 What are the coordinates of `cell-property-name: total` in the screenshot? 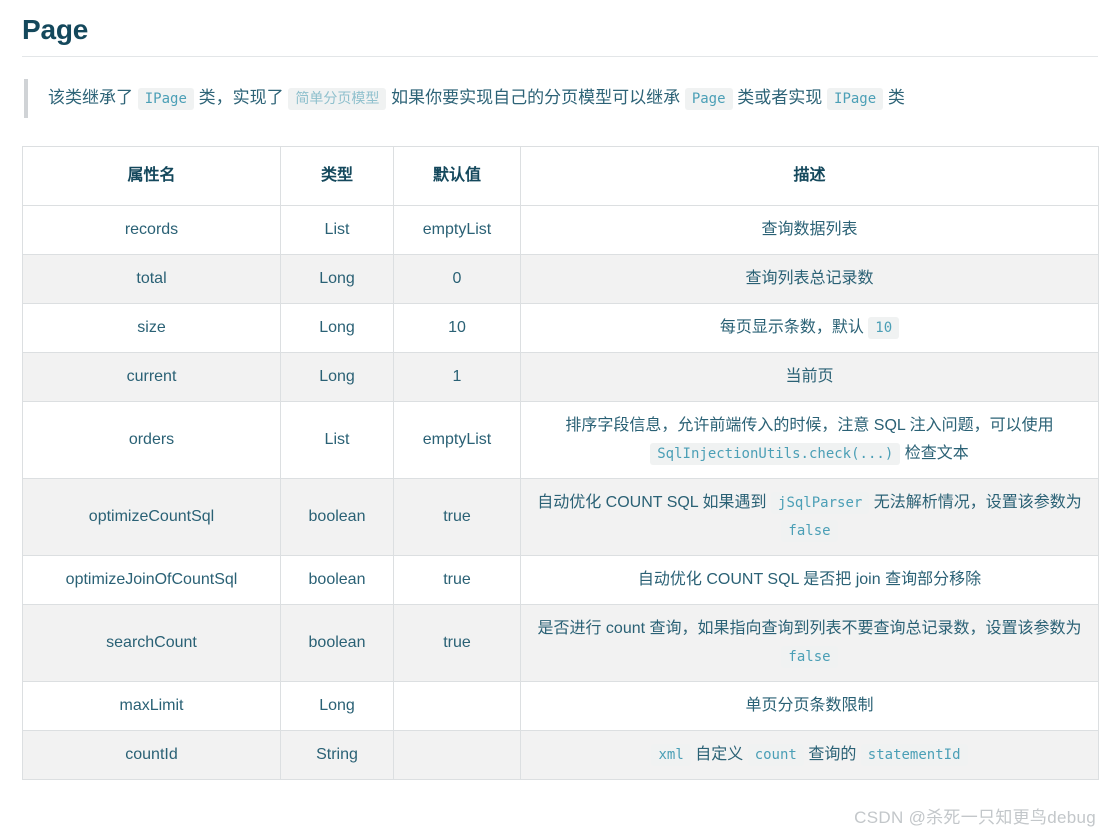 It's located at (151, 279).